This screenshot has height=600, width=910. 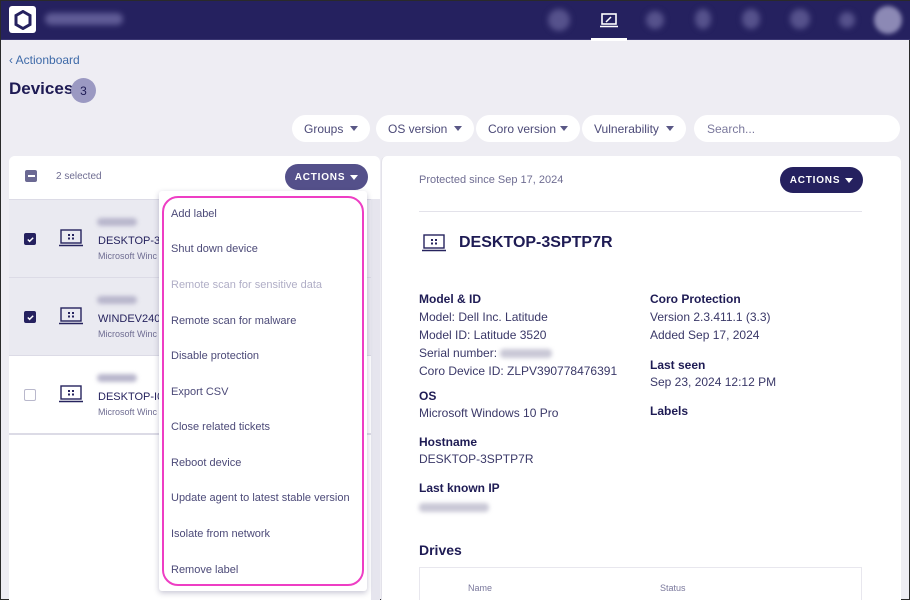 I want to click on column-header-name: Name, so click(x=480, y=588).